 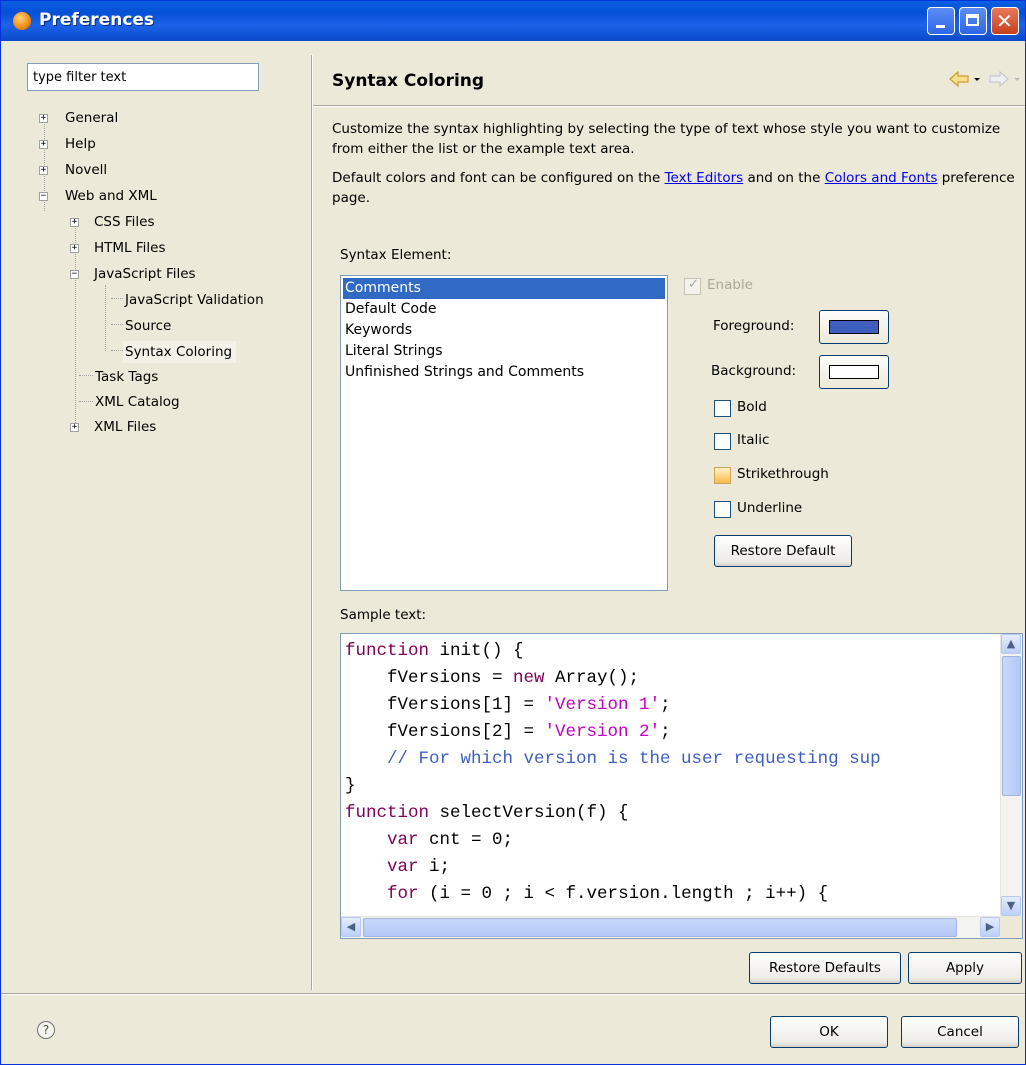 I want to click on code-token: new, so click(x=529, y=678).